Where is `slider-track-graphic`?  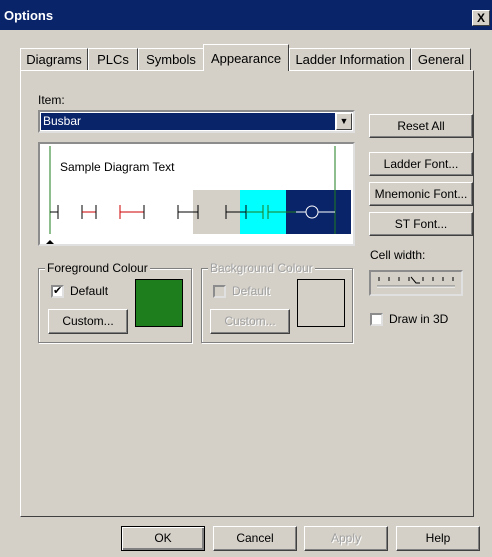 slider-track-graphic is located at coordinates (416, 282).